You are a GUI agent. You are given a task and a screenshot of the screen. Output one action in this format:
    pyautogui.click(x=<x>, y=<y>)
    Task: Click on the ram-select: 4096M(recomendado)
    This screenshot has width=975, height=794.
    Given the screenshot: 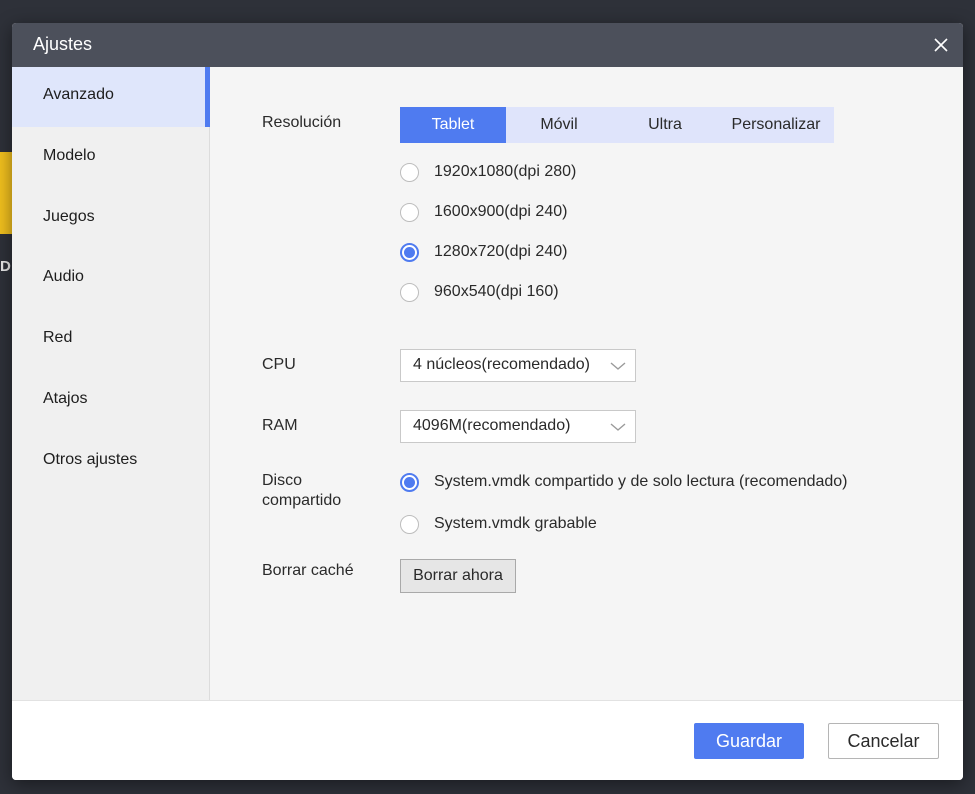 What is the action you would take?
    pyautogui.click(x=518, y=426)
    